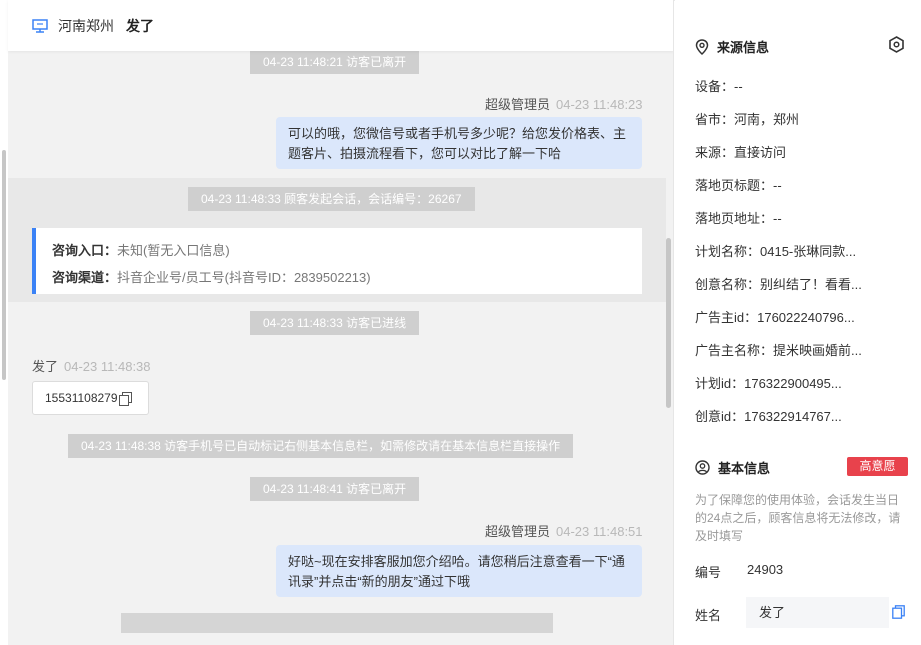 The image size is (921, 645). Describe the element at coordinates (4, 265) in the screenshot. I see `left-scrollbar` at that location.